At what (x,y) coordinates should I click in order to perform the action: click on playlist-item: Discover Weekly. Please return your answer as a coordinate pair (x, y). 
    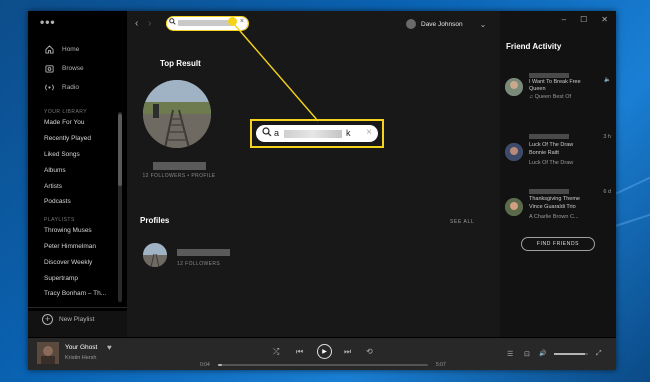
    Looking at the image, I should click on (68, 262).